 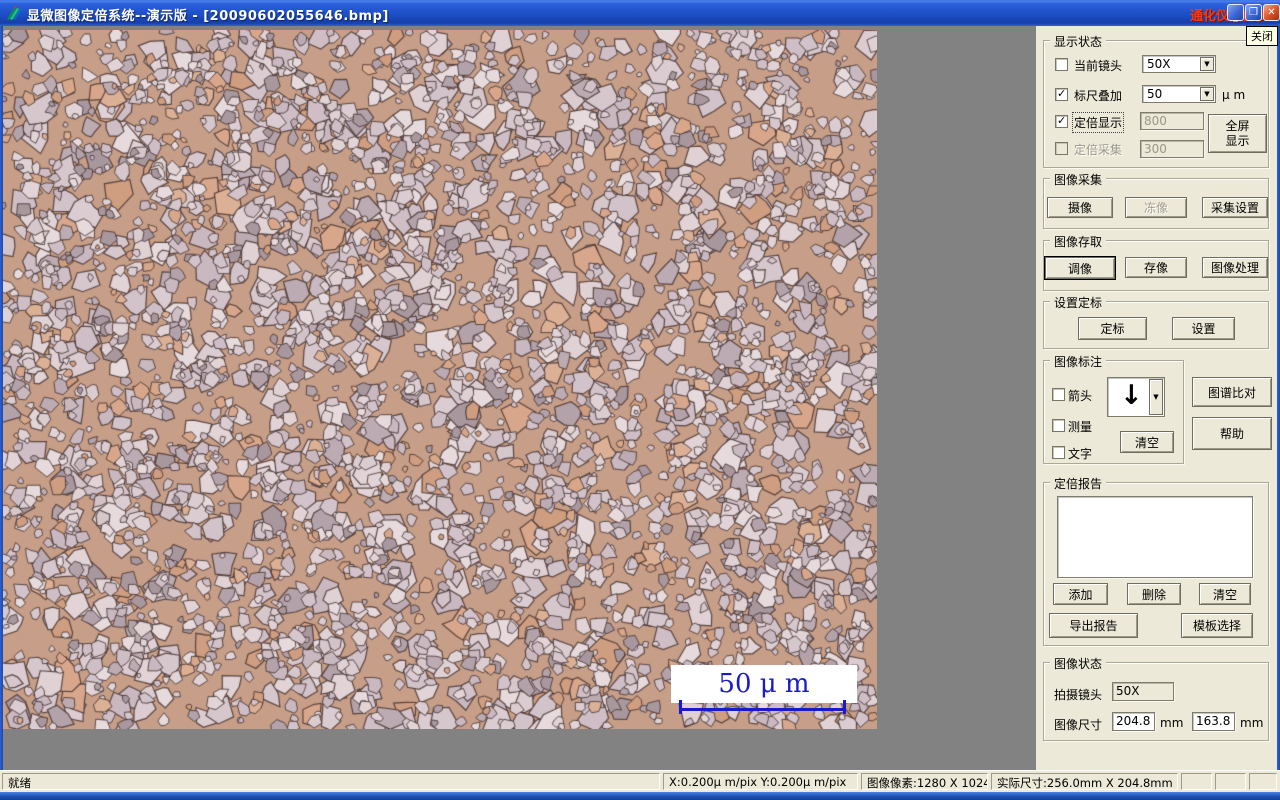 I want to click on calibrate-button: 定标, so click(x=1112, y=328).